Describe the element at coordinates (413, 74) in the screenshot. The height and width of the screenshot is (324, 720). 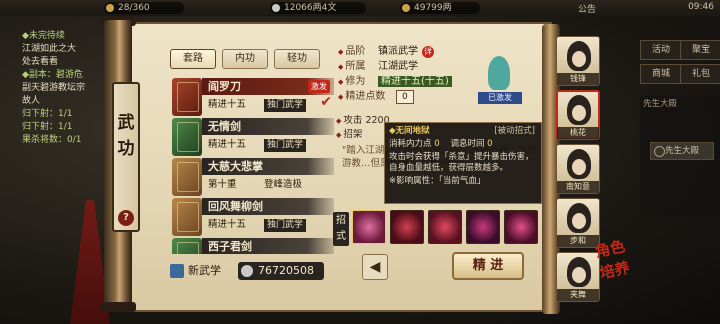
I see `skill-detail-info: 品阶镇派武学详 所属江湖武学 修为精进十五(十五) 精进点数0` at that location.